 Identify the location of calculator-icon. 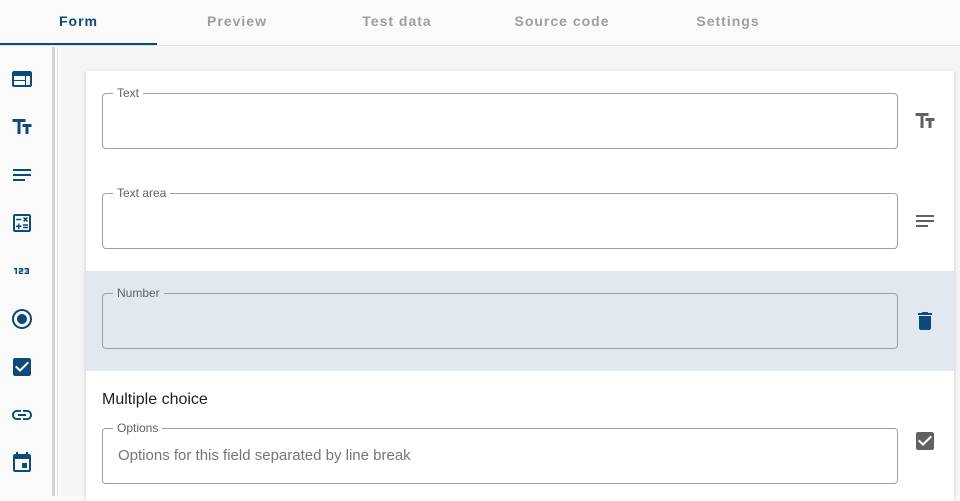
(22, 223).